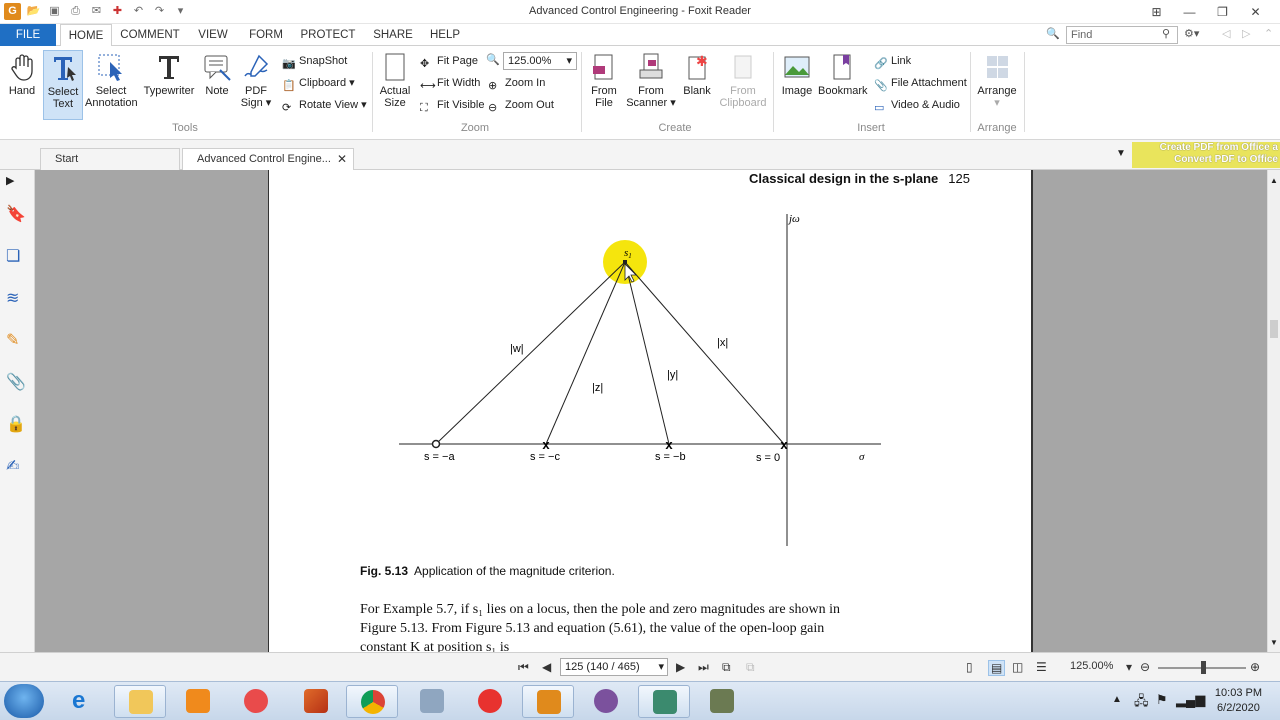  I want to click on close-tab-icon: ✕, so click(342, 159).